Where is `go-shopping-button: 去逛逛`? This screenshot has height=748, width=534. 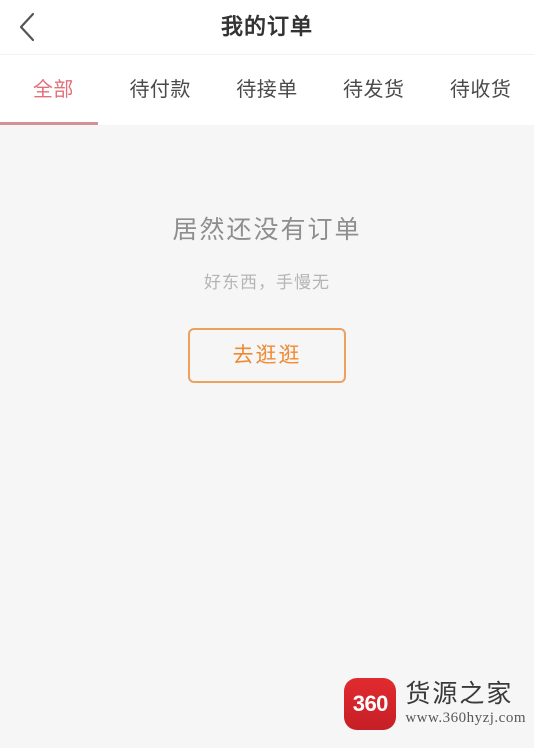
go-shopping-button: 去逛逛 is located at coordinates (267, 355).